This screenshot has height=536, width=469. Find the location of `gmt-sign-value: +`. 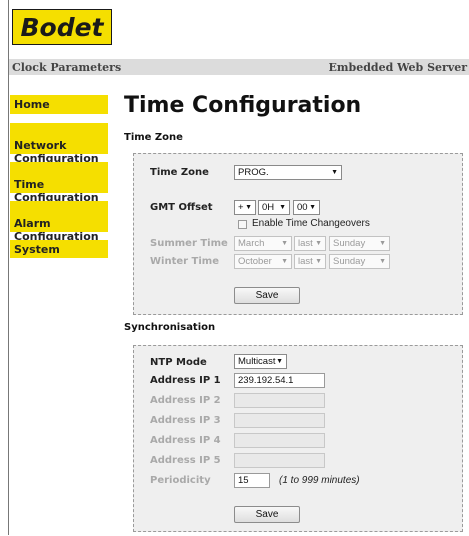

gmt-sign-value: + is located at coordinates (241, 207).